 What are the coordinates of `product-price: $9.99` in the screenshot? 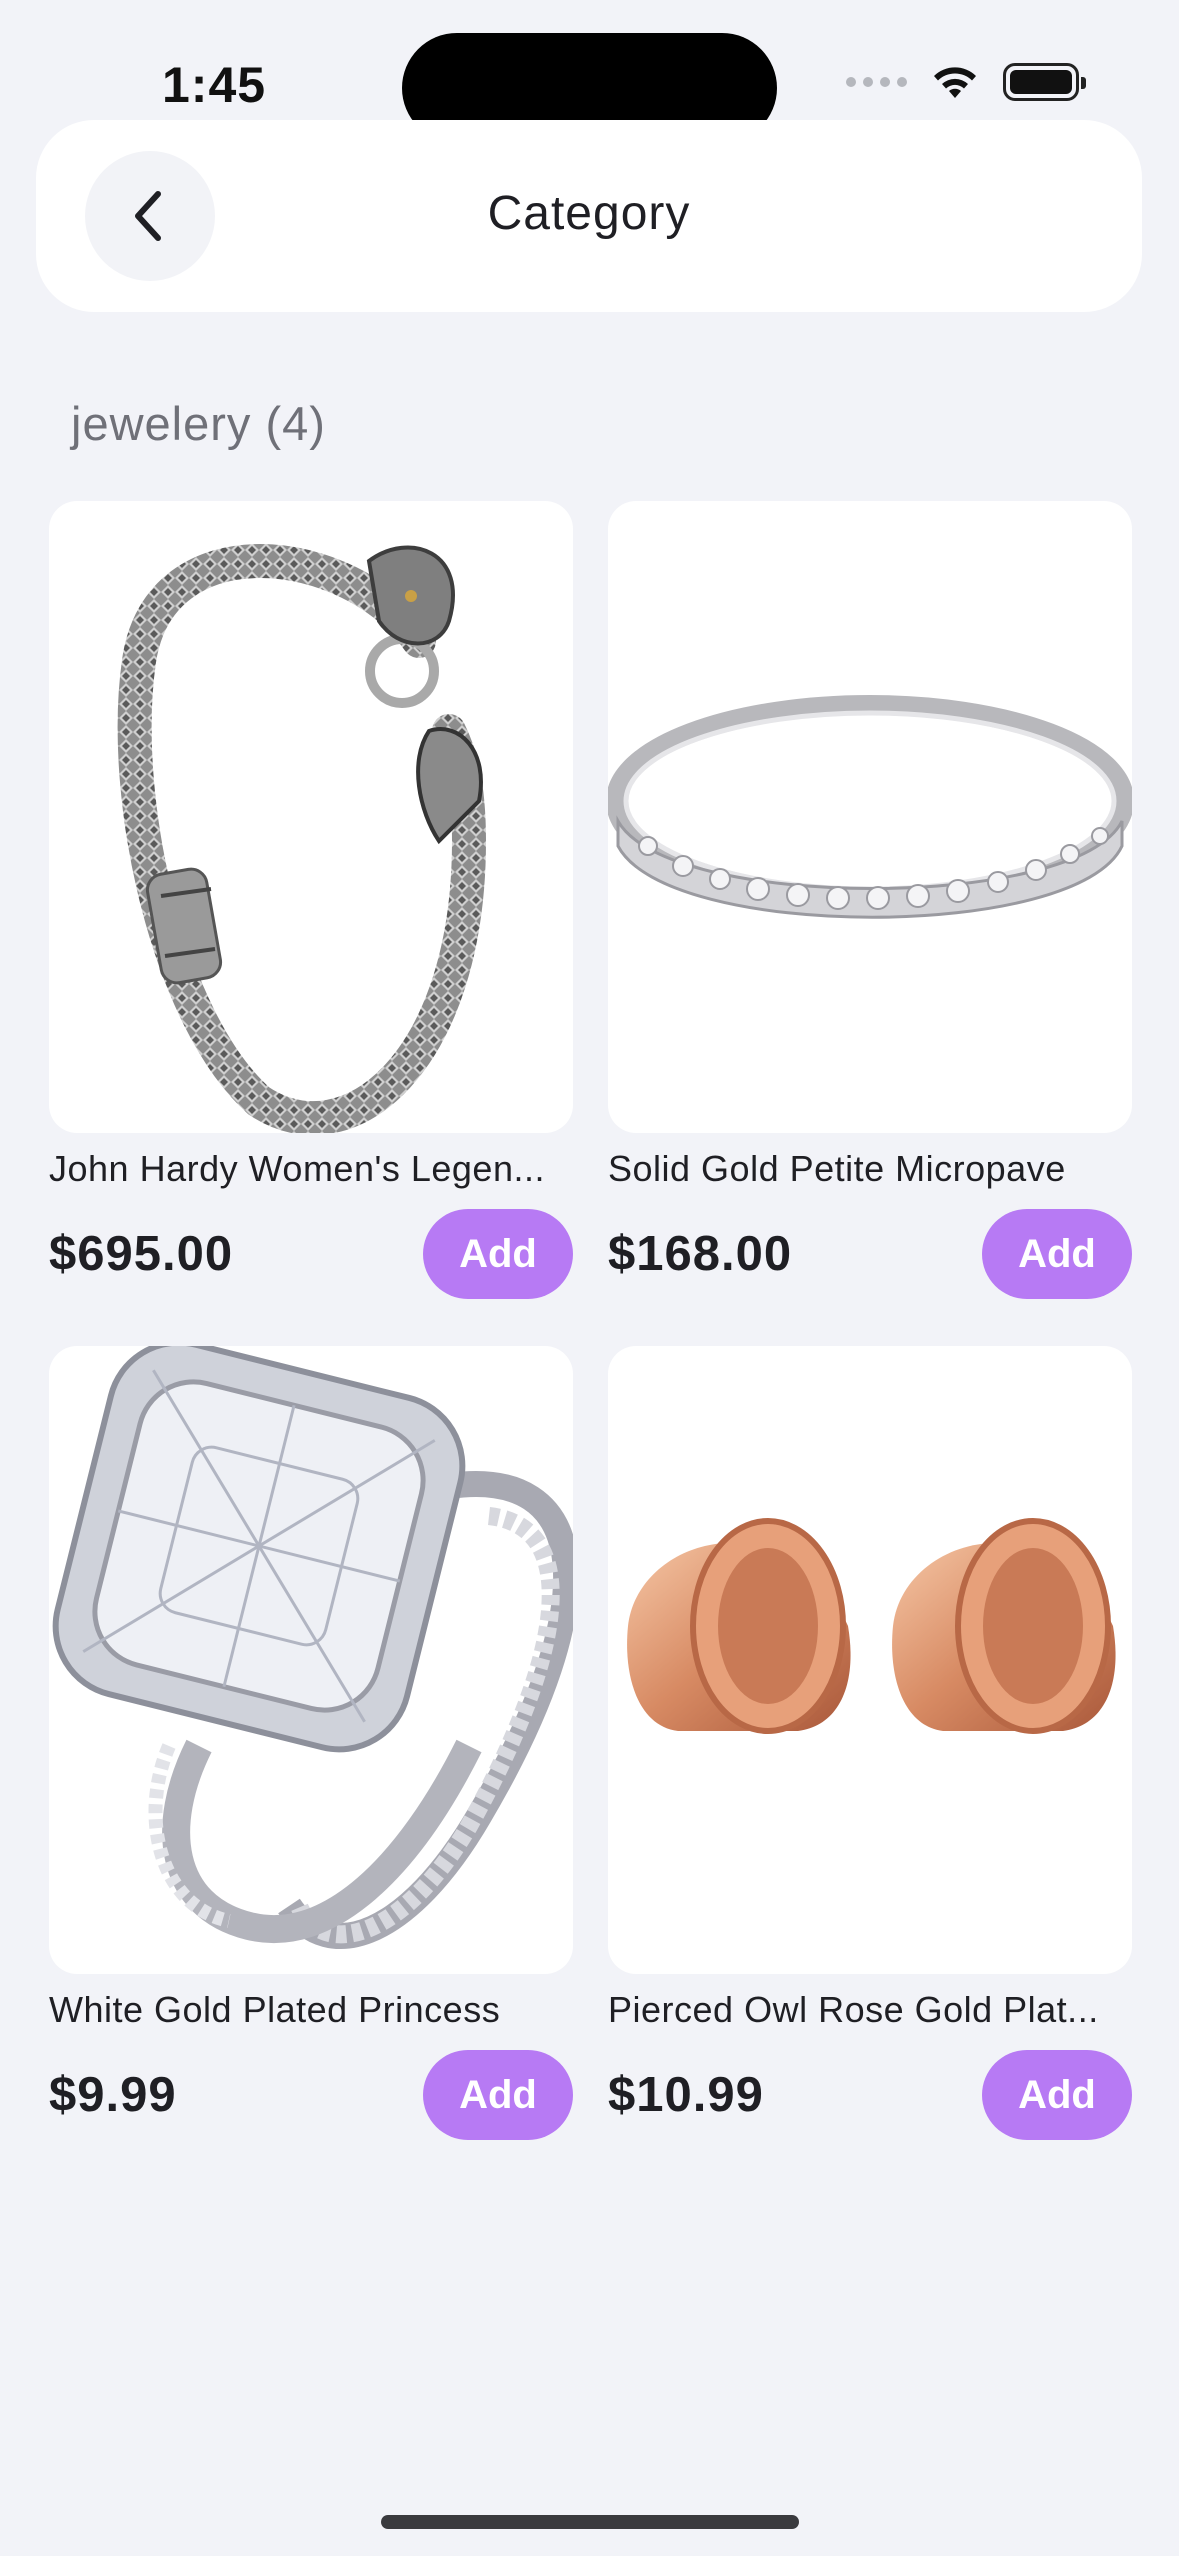 It's located at (113, 2095).